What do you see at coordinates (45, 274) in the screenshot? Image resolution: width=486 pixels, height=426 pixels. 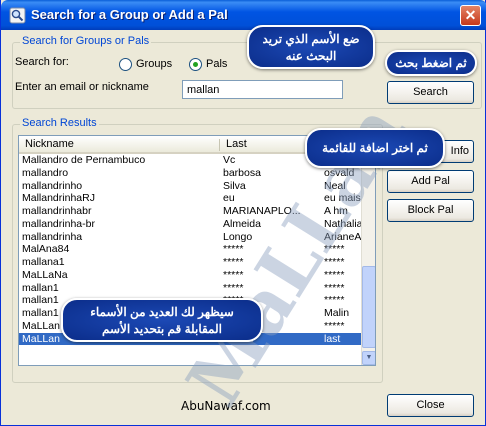 I see `table-cell: MaLLaNa` at bounding box center [45, 274].